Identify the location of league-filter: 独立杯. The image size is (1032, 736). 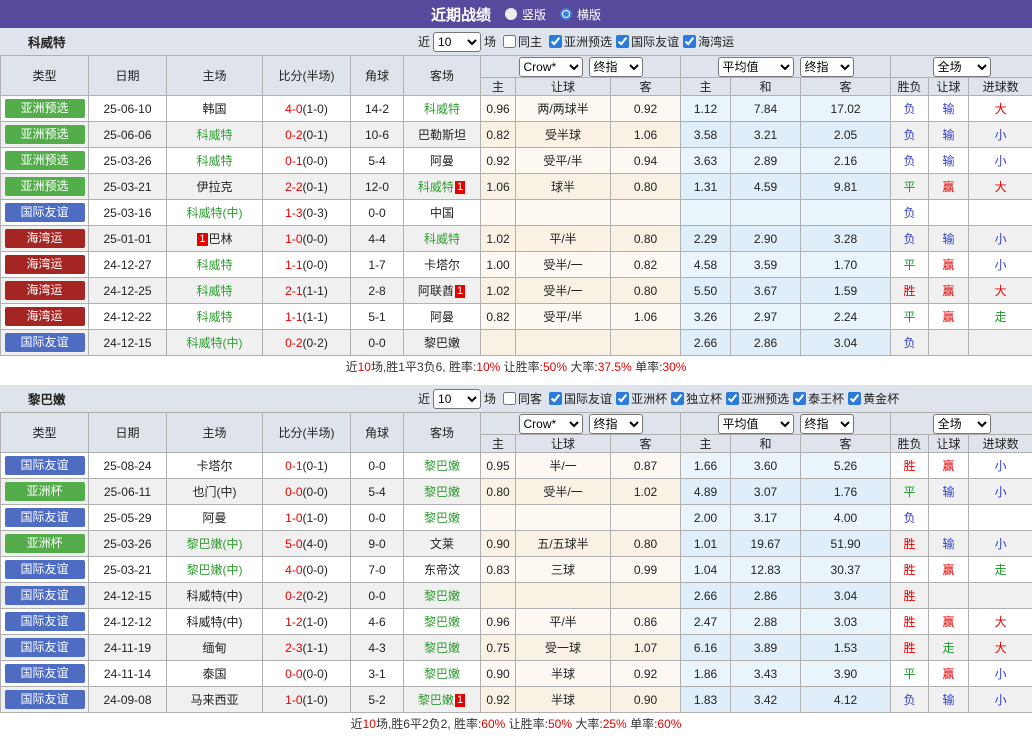
(694, 398).